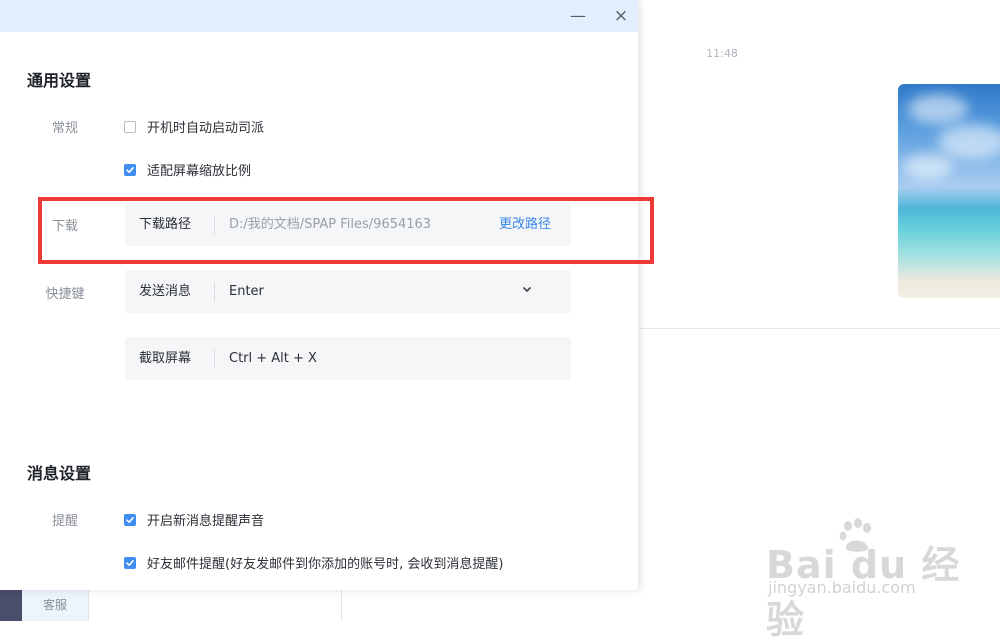 Image resolution: width=1000 pixels, height=644 pixels. Describe the element at coordinates (64, 521) in the screenshot. I see `remind-label: 提醒` at that location.